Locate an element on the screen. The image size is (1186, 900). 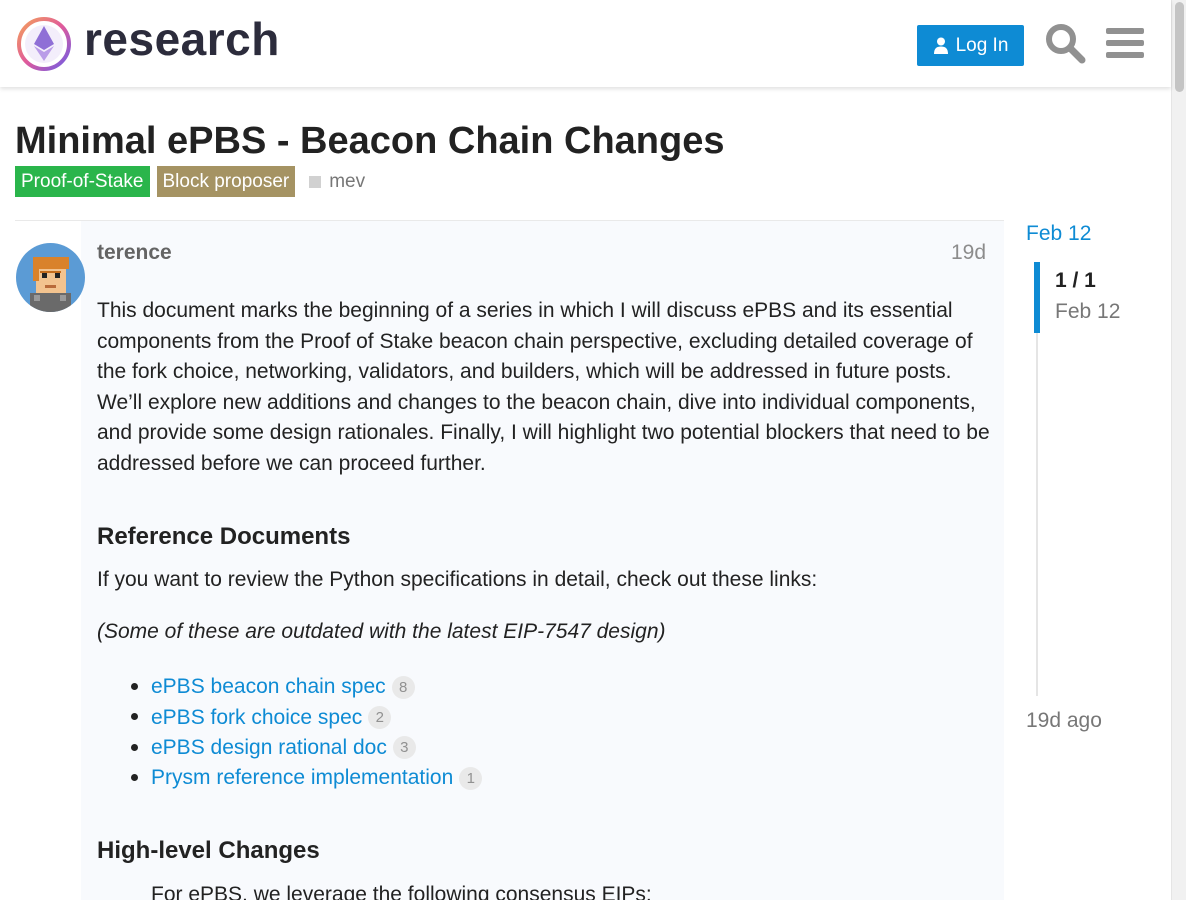
topic-tags: Proof-of-Stake Block proposer mev is located at coordinates (190, 181).